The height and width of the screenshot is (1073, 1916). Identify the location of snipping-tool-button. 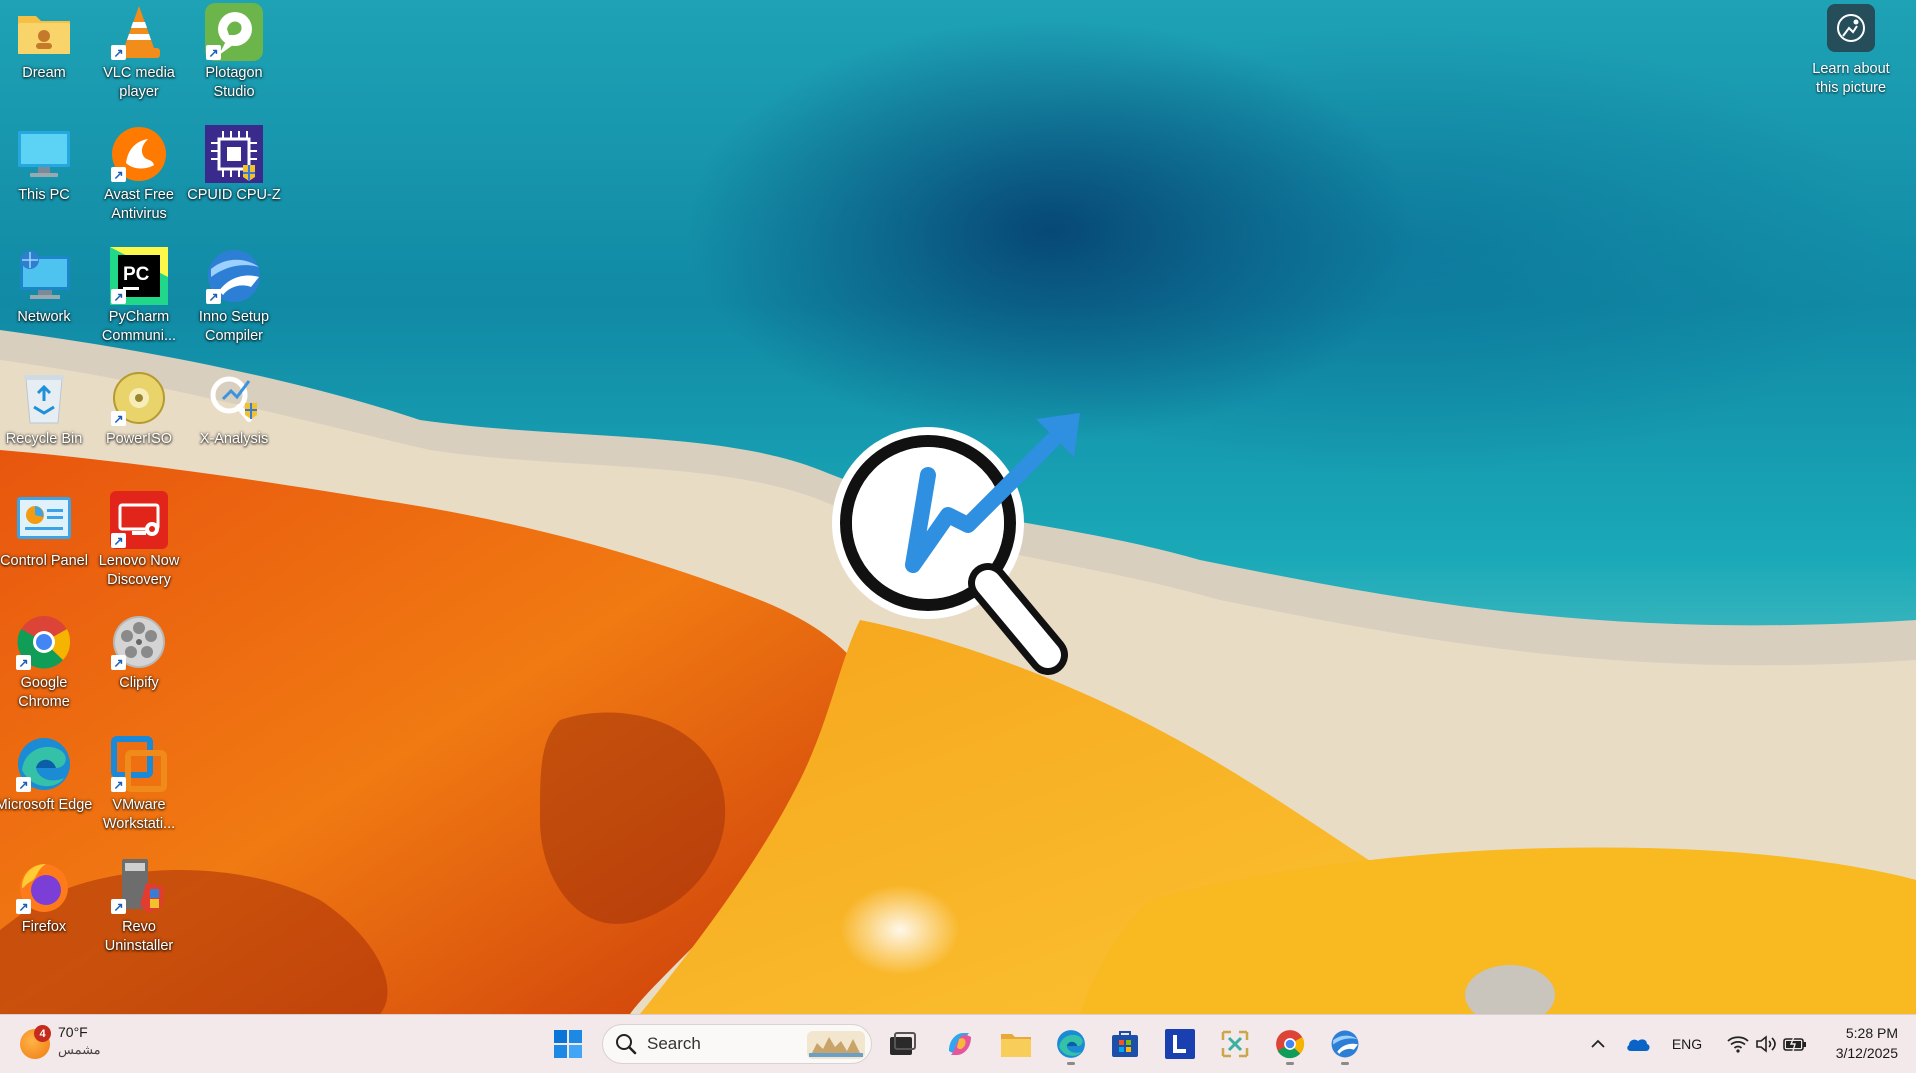
(1235, 1044).